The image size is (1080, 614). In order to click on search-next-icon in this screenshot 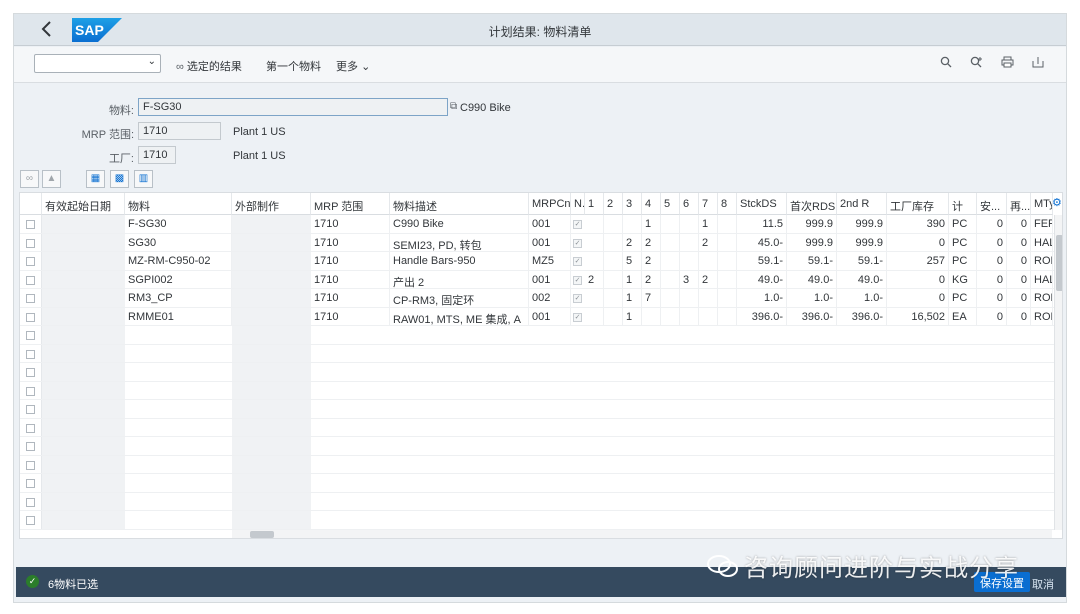, I will do `click(976, 63)`.